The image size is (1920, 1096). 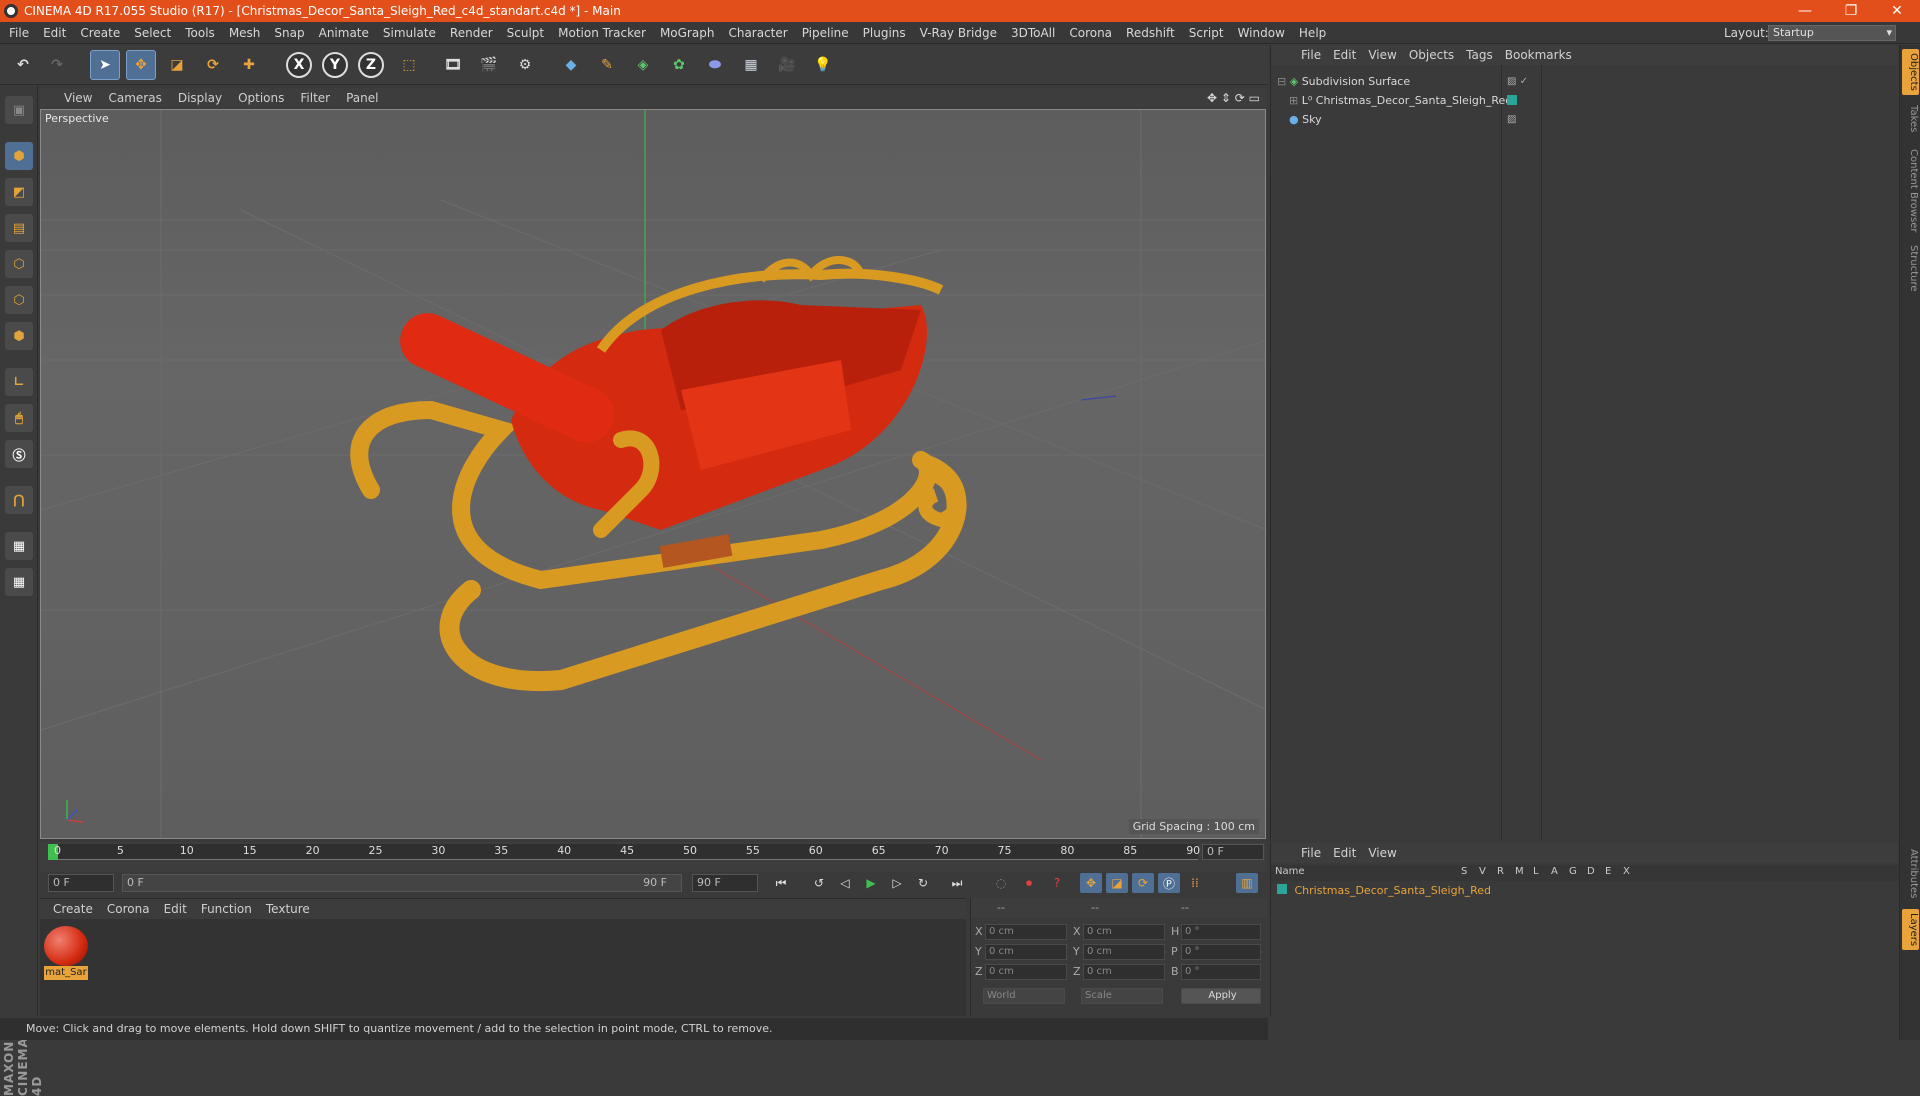 What do you see at coordinates (1591, 871) in the screenshot?
I see `layer-column-d: D` at bounding box center [1591, 871].